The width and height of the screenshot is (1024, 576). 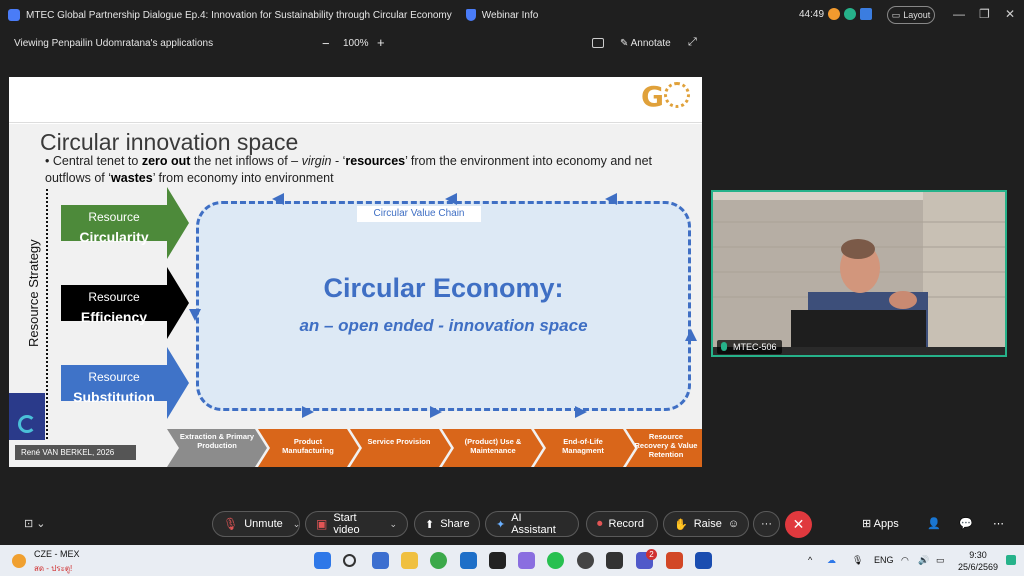 What do you see at coordinates (692, 42) in the screenshot?
I see `fullscreen-icon: ⤢` at bounding box center [692, 42].